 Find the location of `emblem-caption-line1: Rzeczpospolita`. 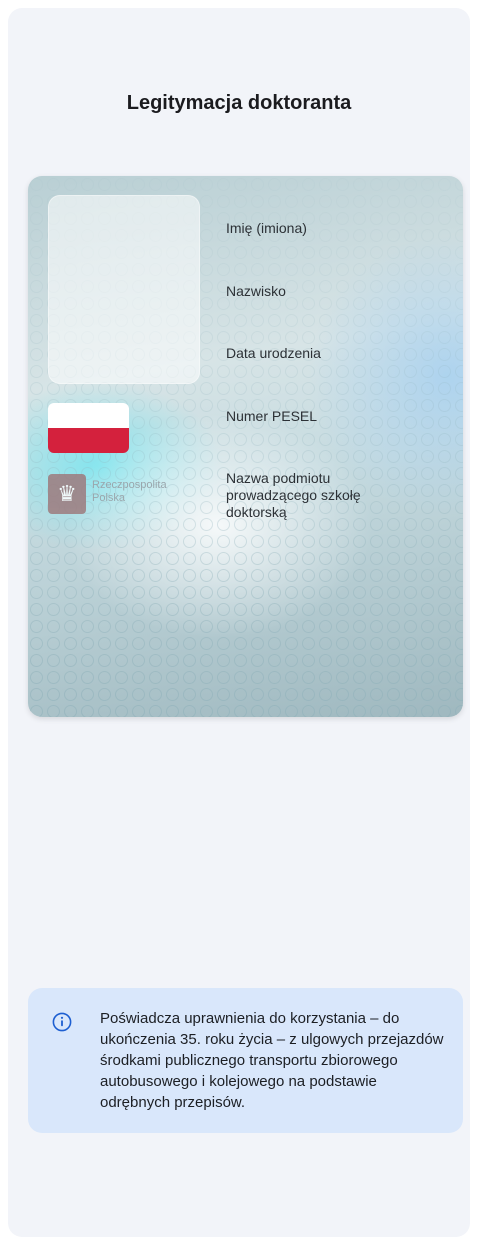

emblem-caption-line1: Rzeczpospolita is located at coordinates (129, 485).